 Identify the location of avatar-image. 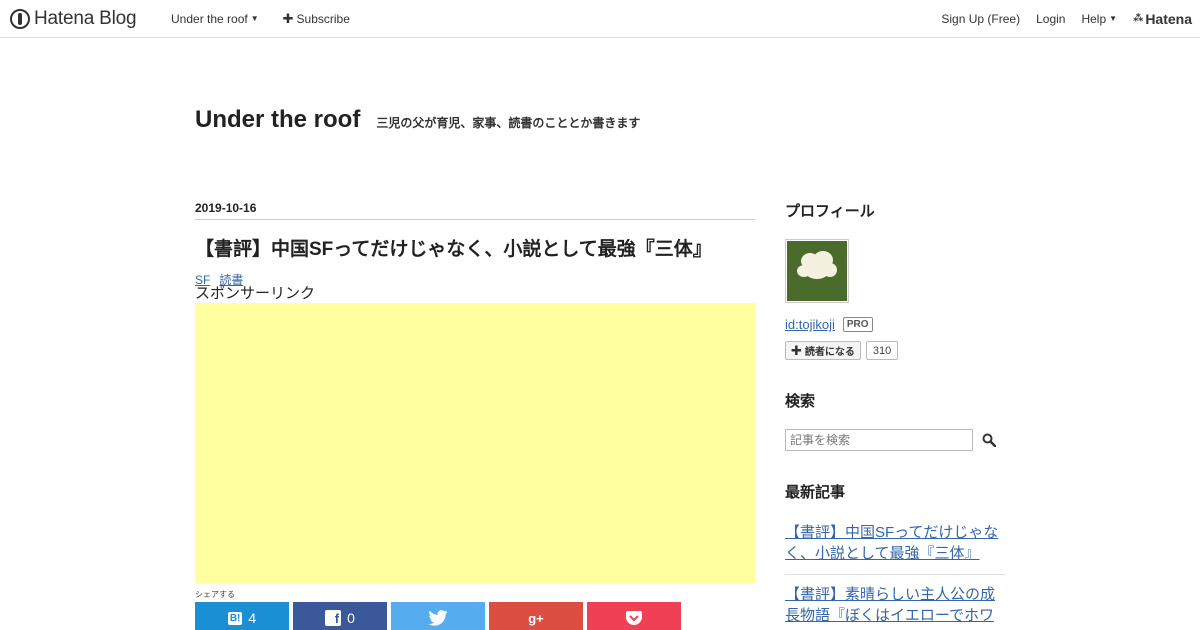
(817, 271).